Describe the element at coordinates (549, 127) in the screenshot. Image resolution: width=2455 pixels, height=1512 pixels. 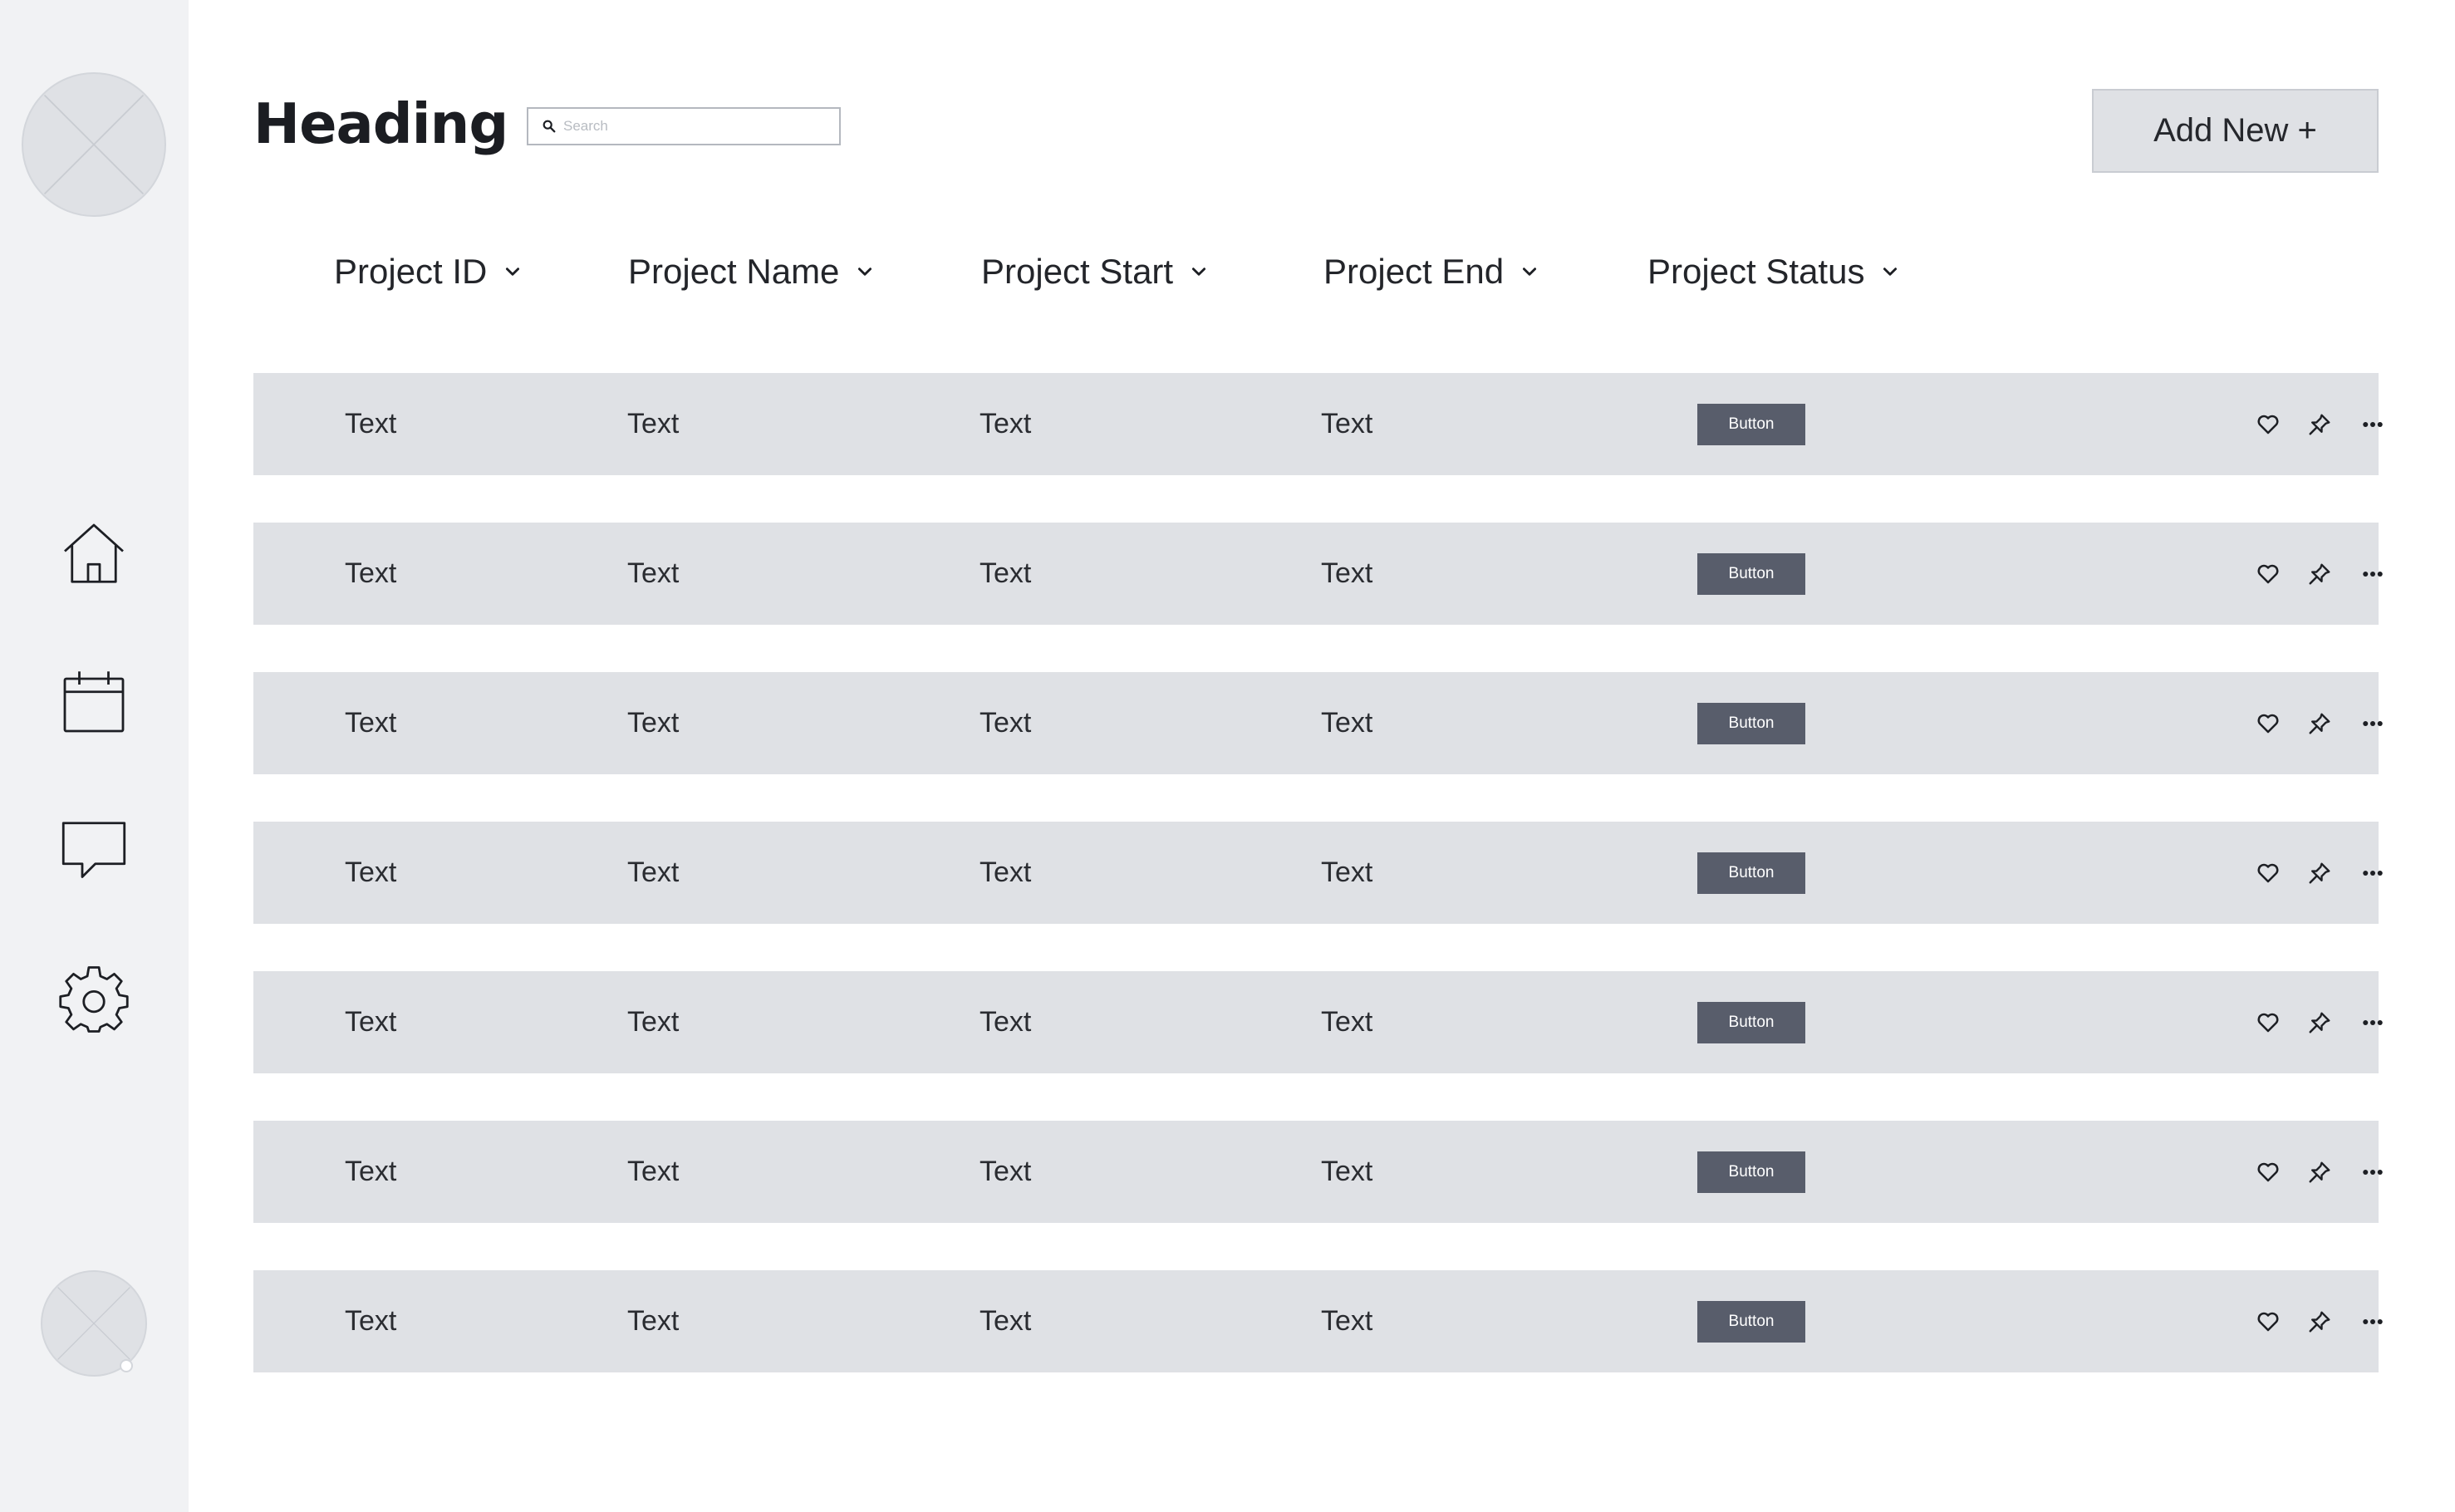
I see `search-icon` at that location.